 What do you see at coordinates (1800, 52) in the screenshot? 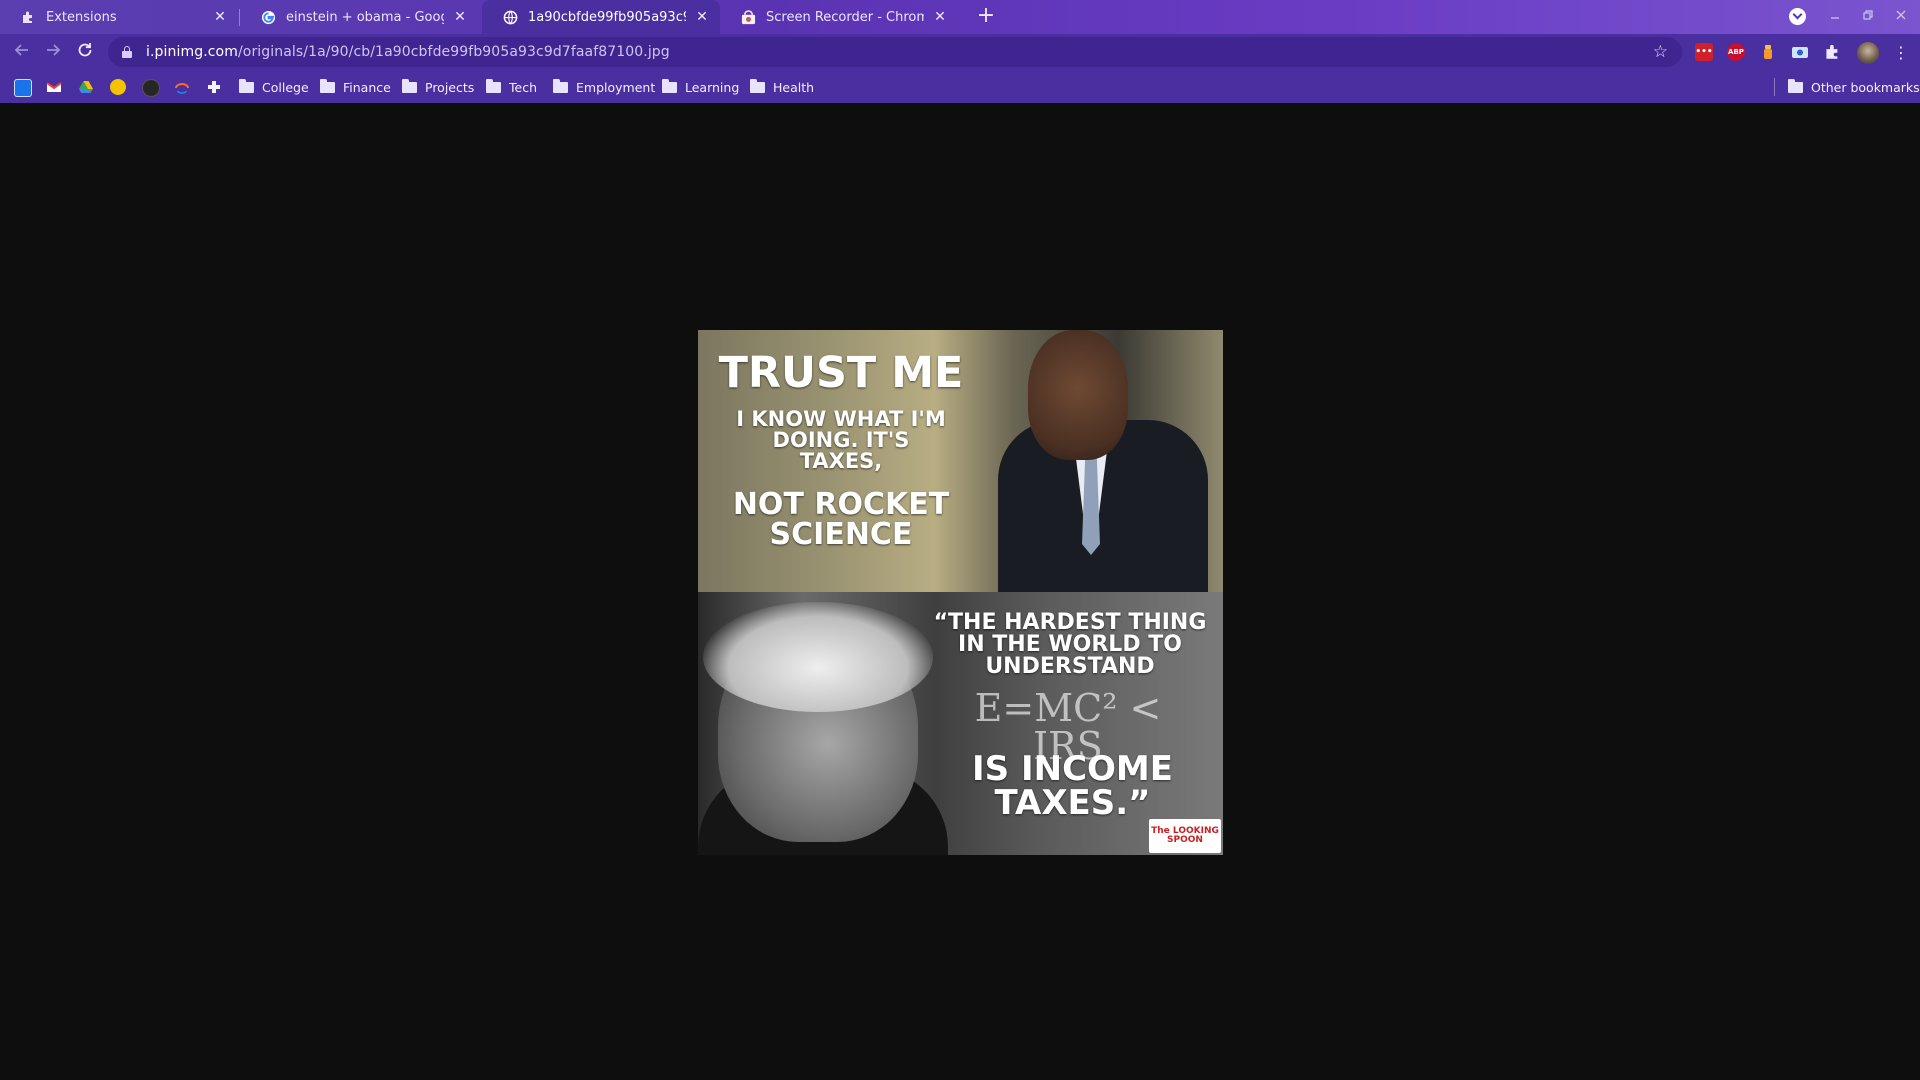
I see `screen-recorder-extension-icon` at bounding box center [1800, 52].